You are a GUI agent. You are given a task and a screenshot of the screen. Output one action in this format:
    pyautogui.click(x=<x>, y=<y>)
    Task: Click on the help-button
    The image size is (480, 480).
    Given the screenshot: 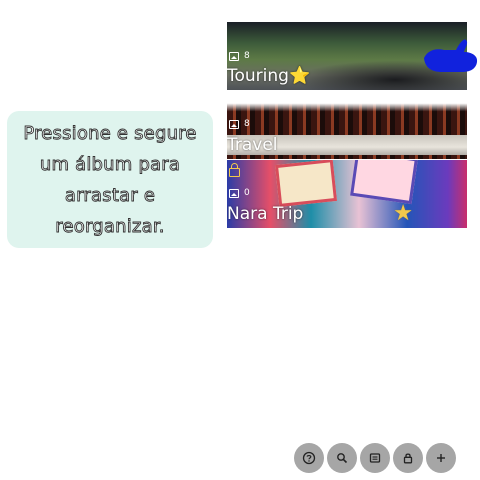 What is the action you would take?
    pyautogui.click(x=309, y=458)
    